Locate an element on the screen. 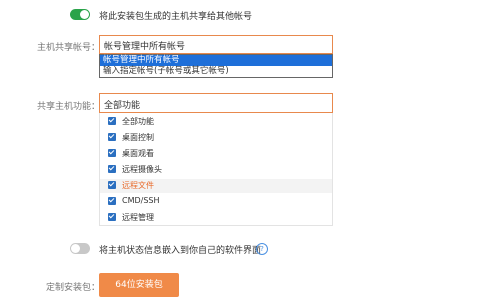  host-share-account-label: 主机共享帐号： is located at coordinates (68, 48).